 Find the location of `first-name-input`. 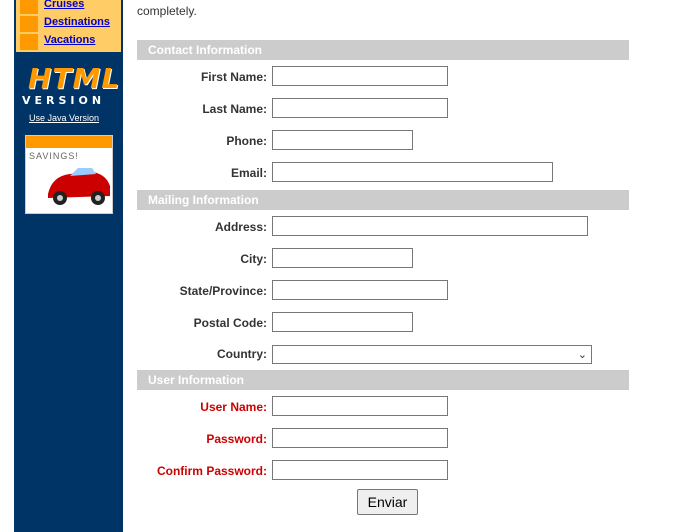

first-name-input is located at coordinates (360, 76).